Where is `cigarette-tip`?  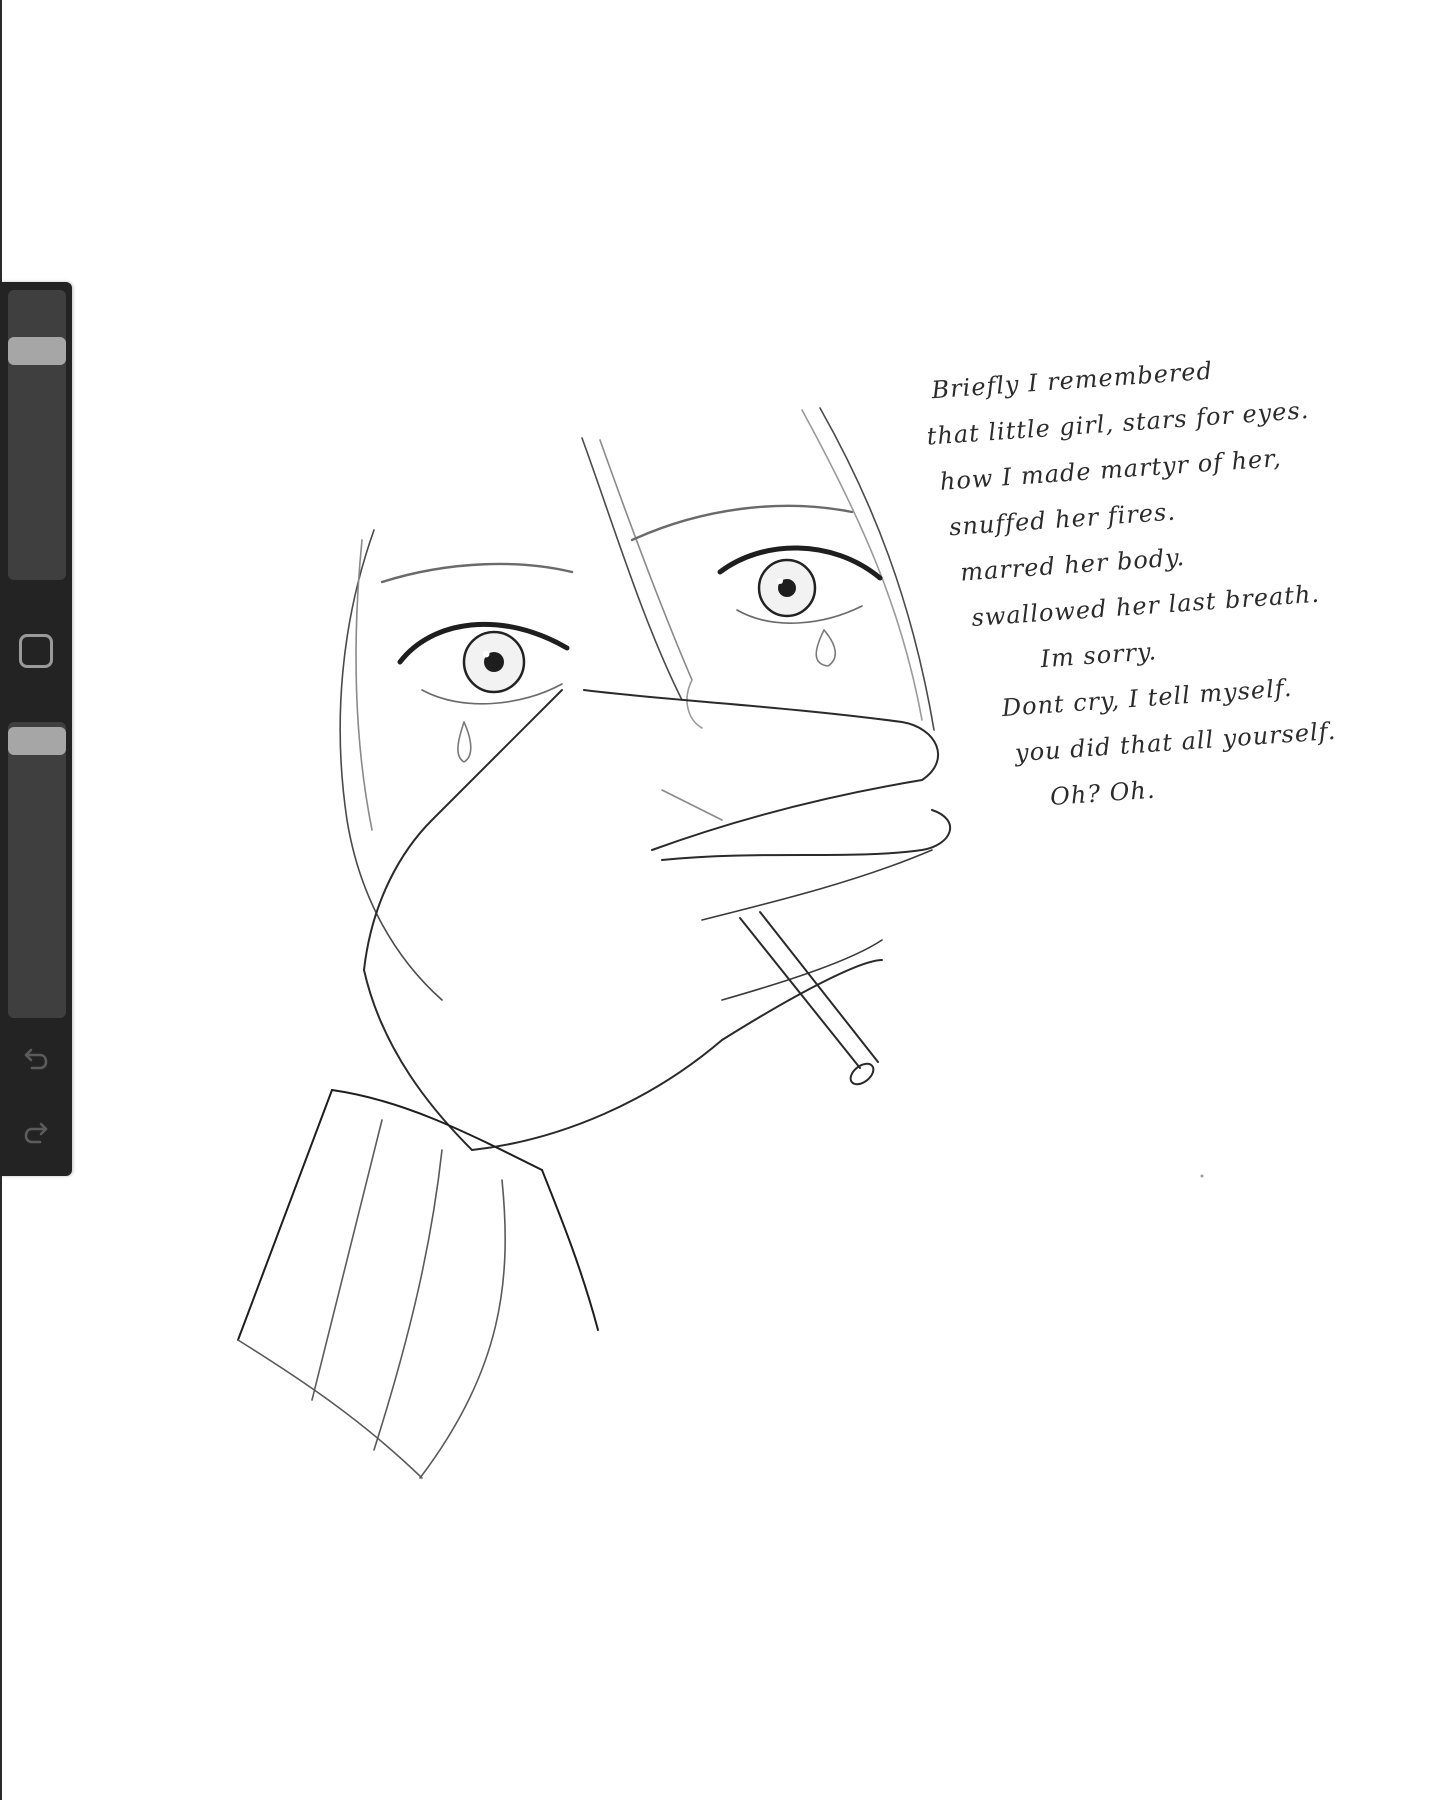 cigarette-tip is located at coordinates (862, 1074).